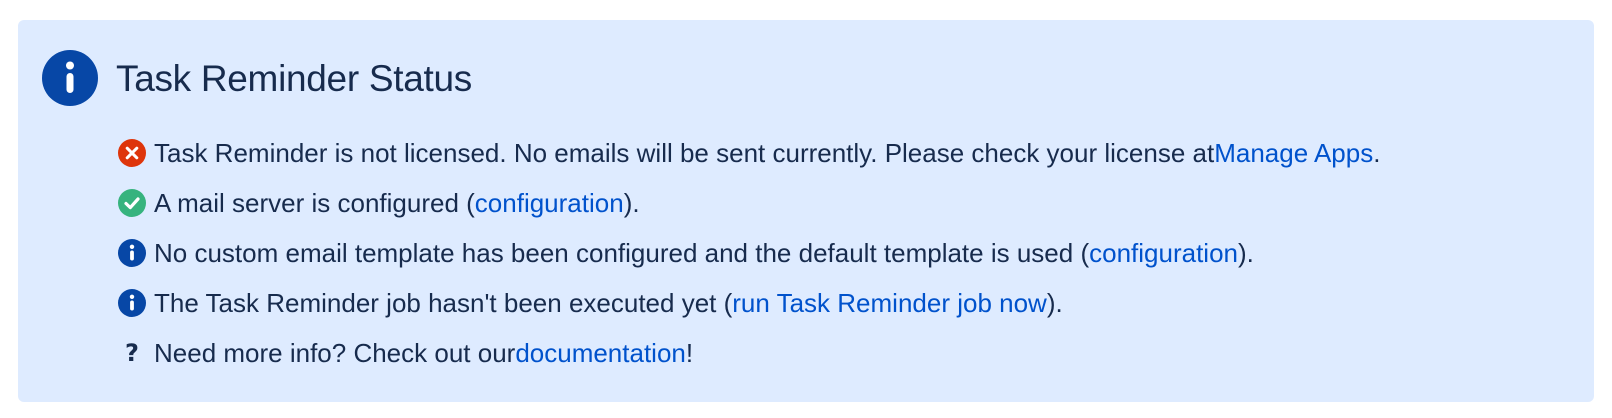 This screenshot has height=418, width=1612. What do you see at coordinates (889, 303) in the screenshot?
I see `run-job-link: run Task Reminder job now` at bounding box center [889, 303].